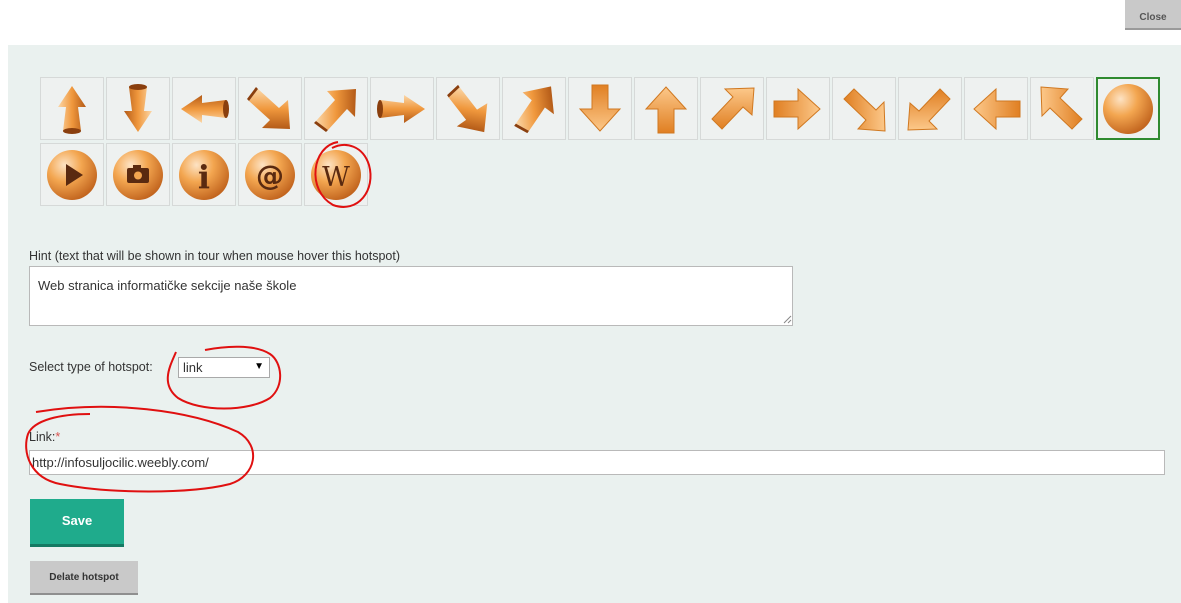 The image size is (1181, 603). I want to click on link-input, so click(597, 462).